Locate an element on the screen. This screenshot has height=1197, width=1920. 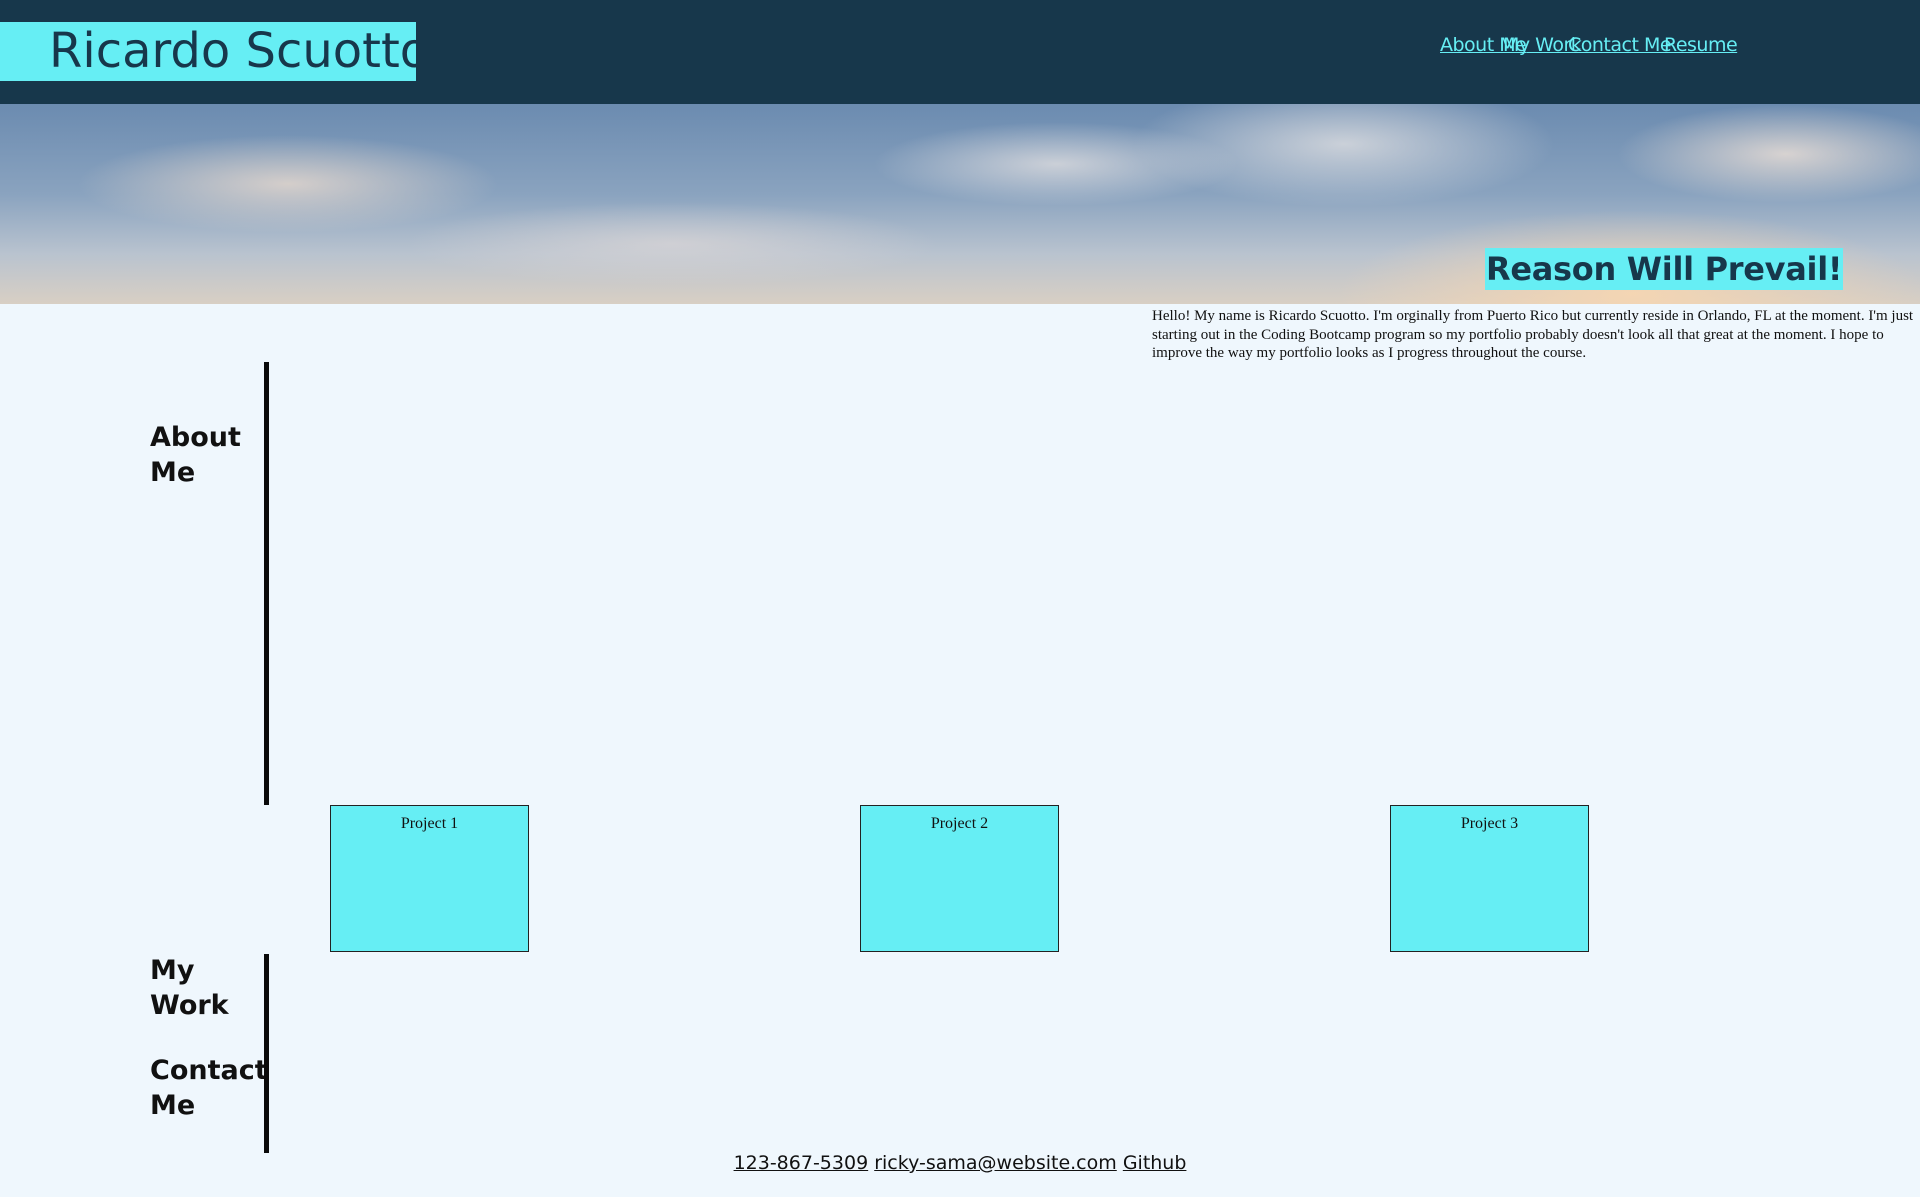
project-label: Project 2 is located at coordinates (959, 823).